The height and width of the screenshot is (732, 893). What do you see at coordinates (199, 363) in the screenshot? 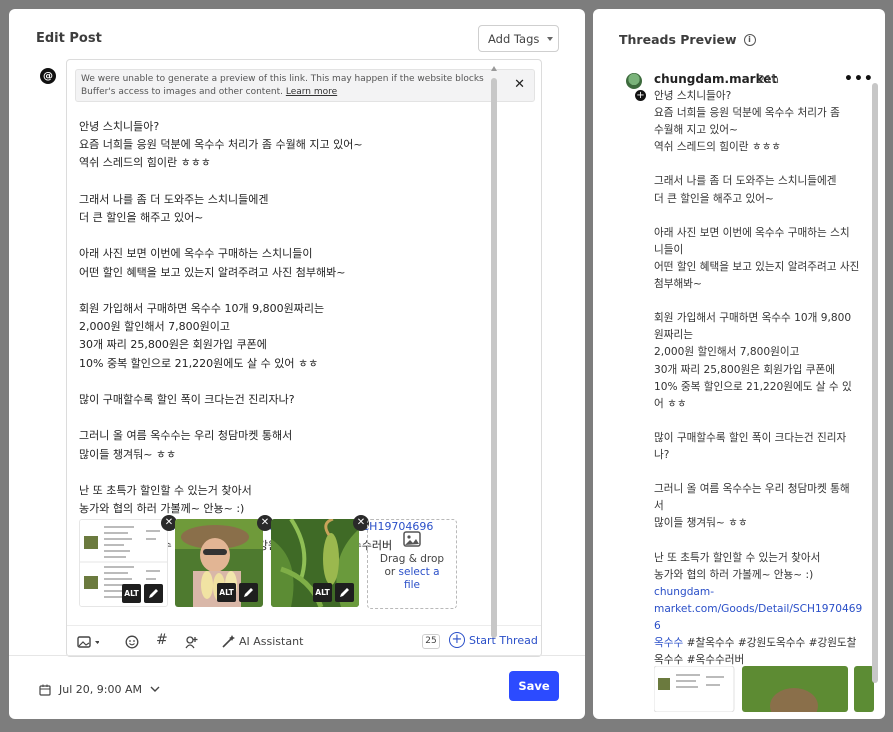
I see `post-line: 10% 중복 할인으로 21,220원에도 살 수 있어 ㅎㅎ` at bounding box center [199, 363].